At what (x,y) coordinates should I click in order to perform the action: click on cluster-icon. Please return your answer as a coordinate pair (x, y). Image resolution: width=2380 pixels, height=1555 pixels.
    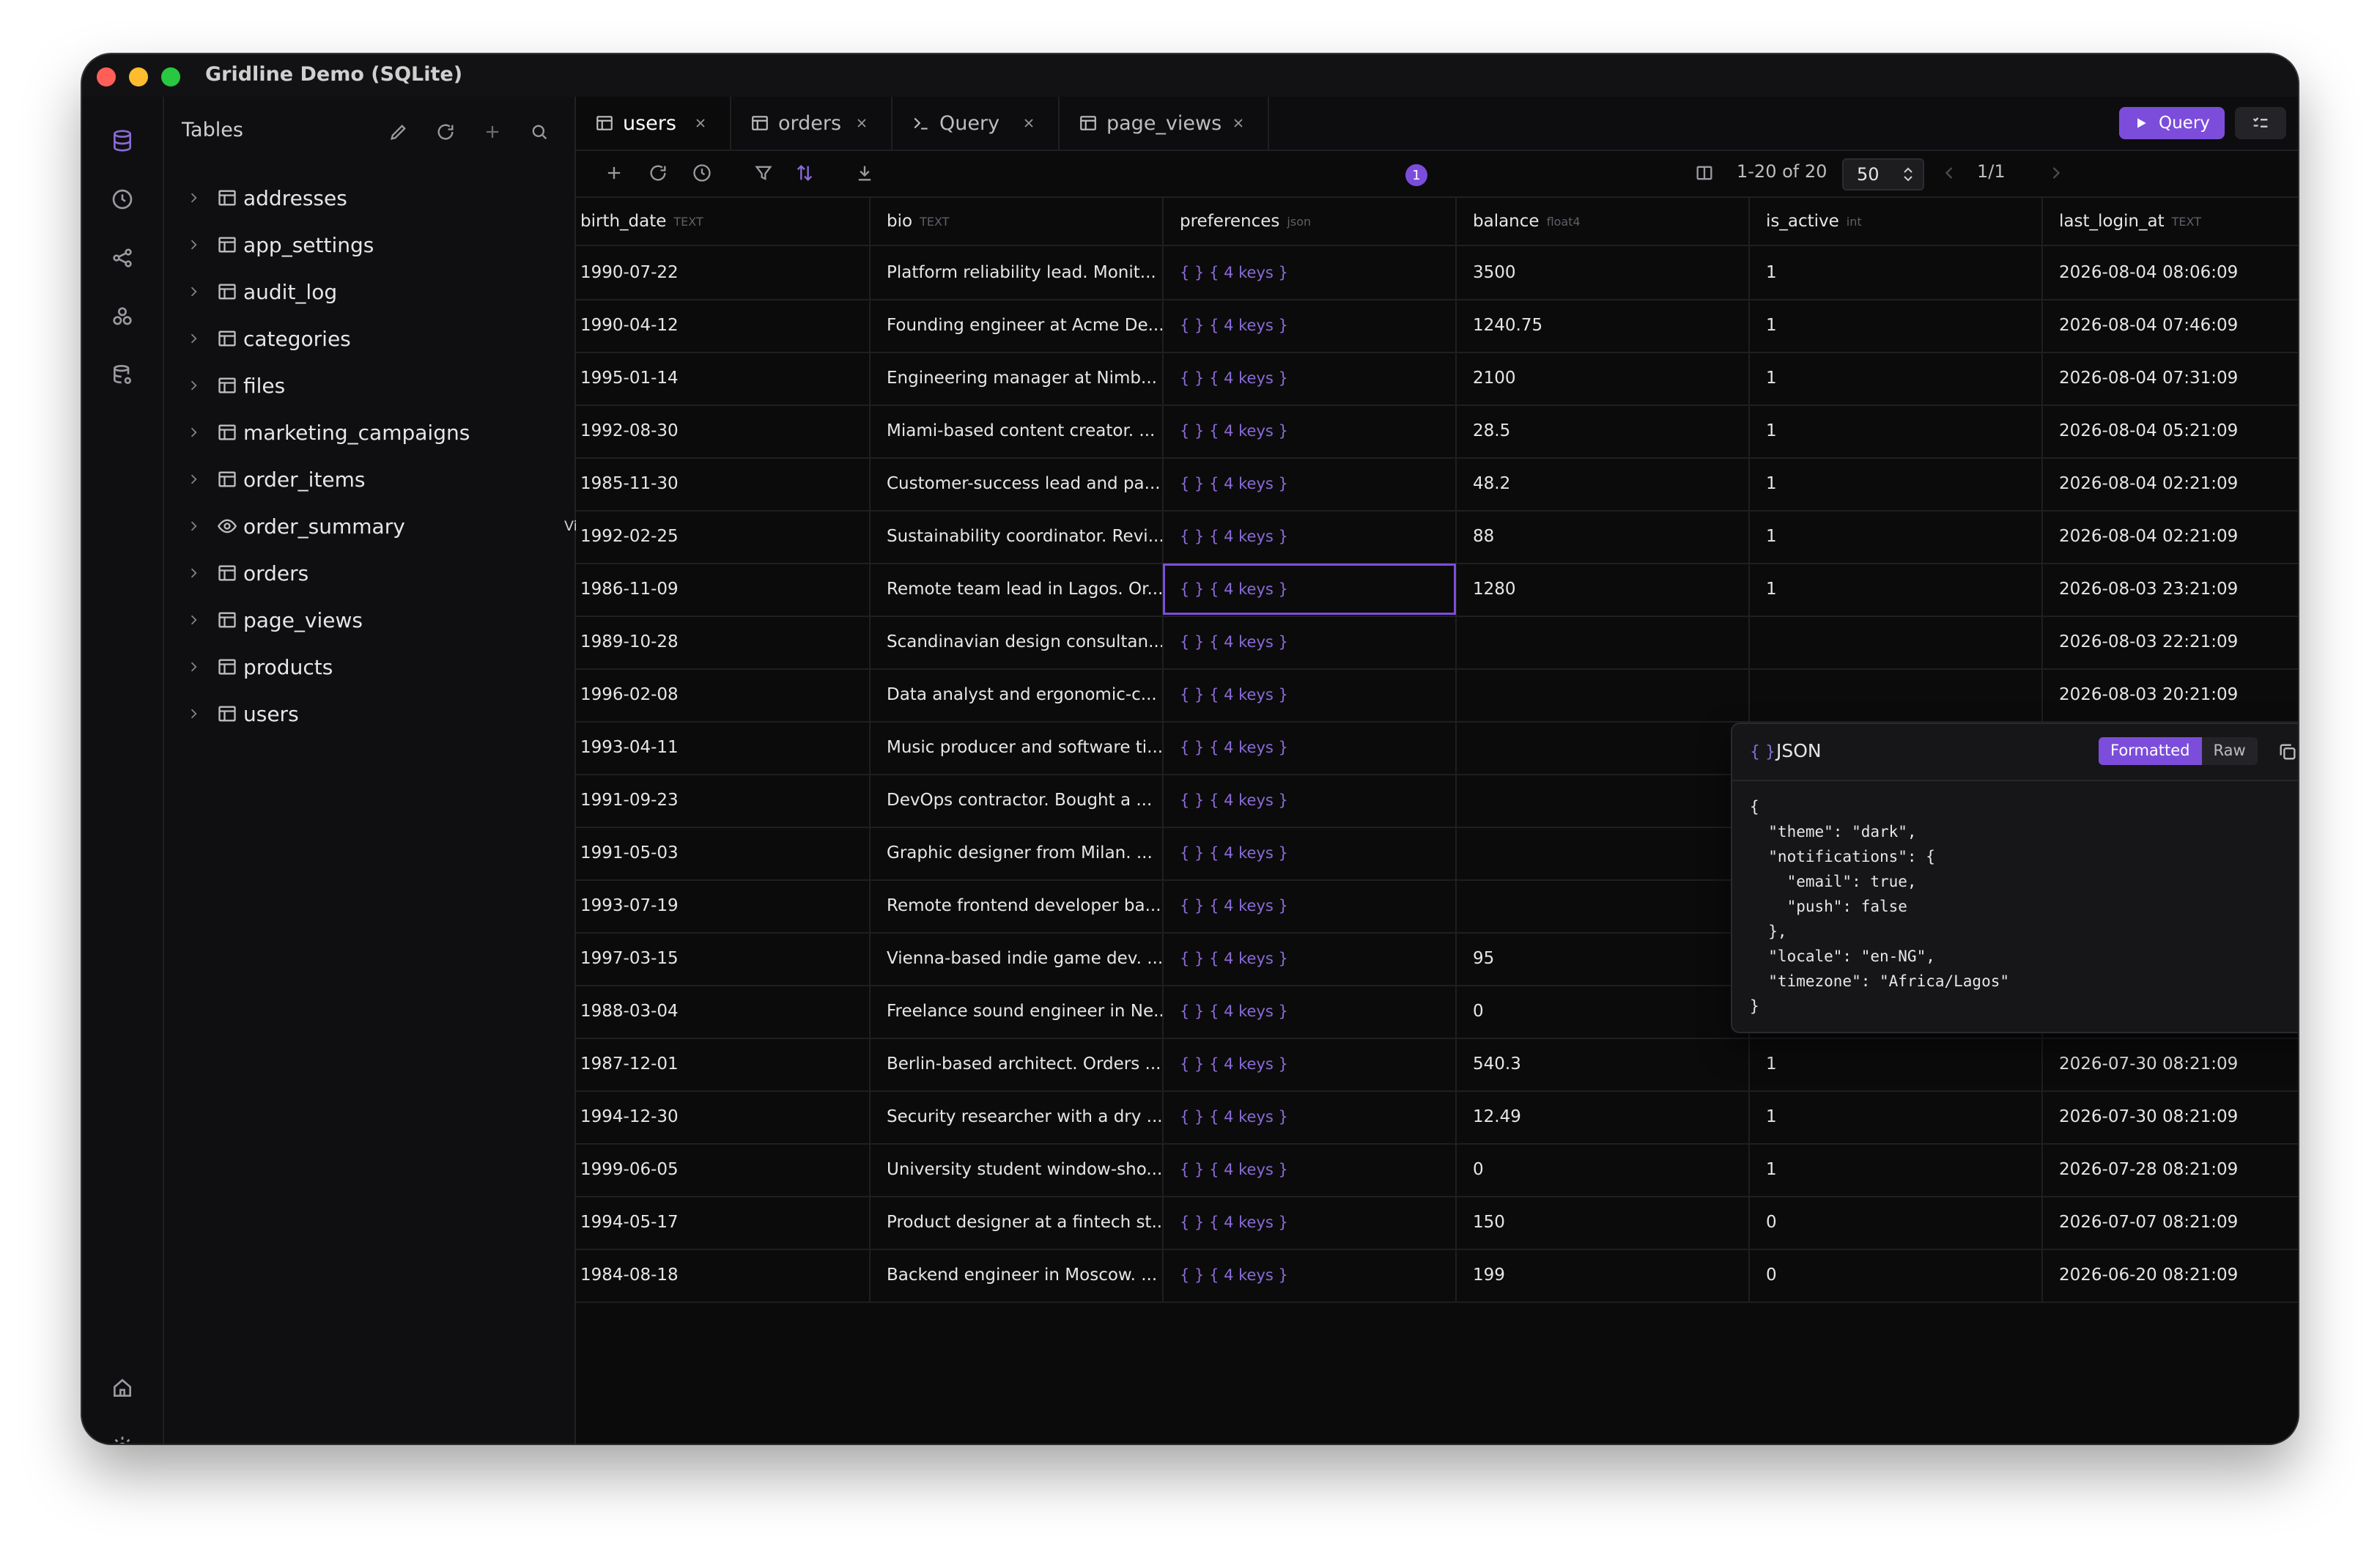
    Looking at the image, I should click on (122, 316).